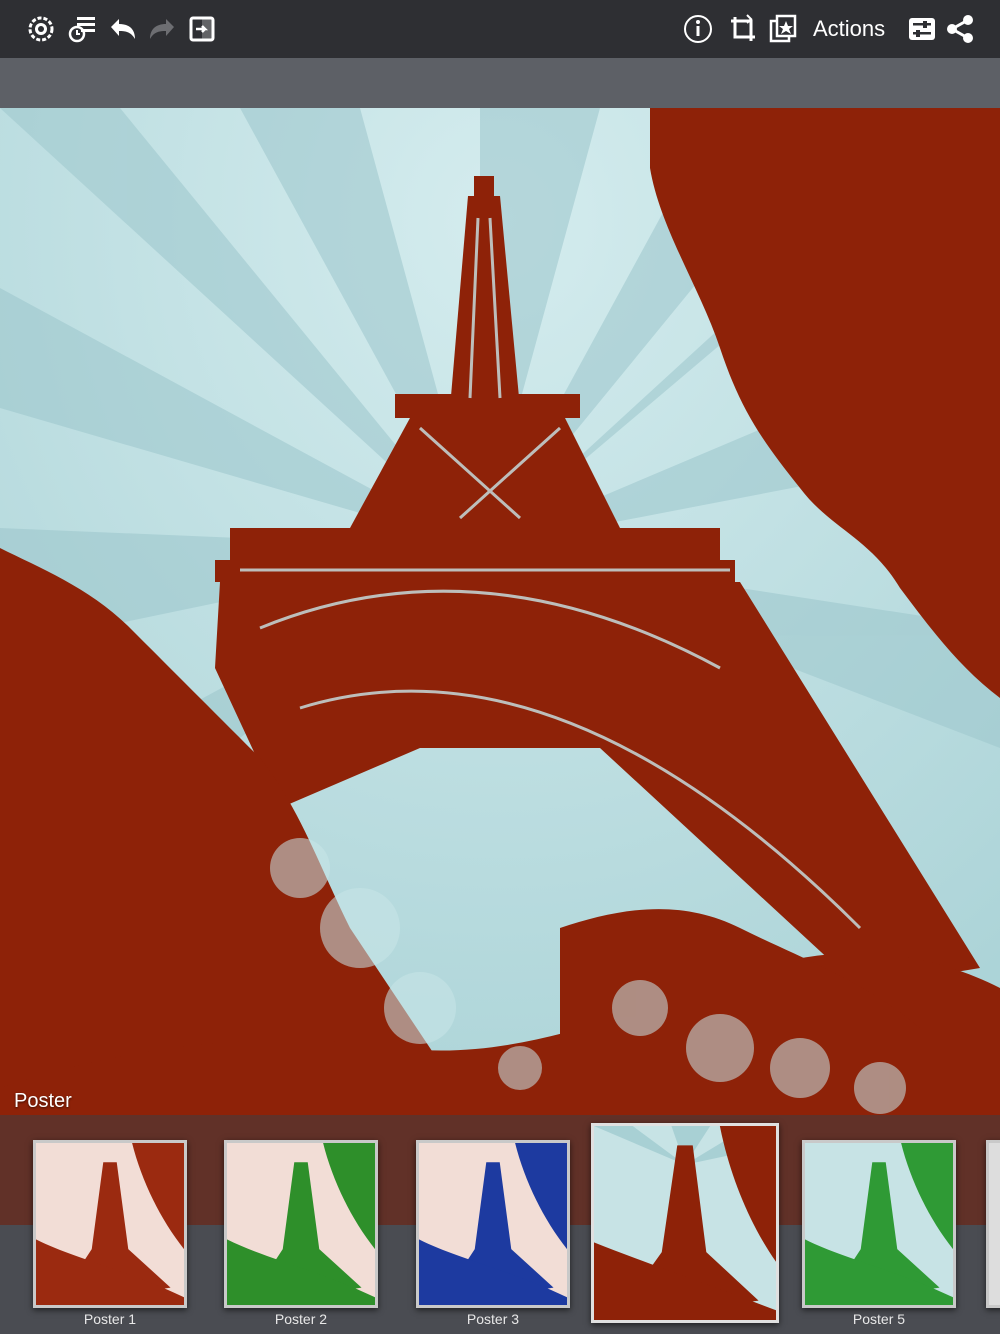 The image size is (1000, 1334). Describe the element at coordinates (783, 29) in the screenshot. I see `layers-icon` at that location.